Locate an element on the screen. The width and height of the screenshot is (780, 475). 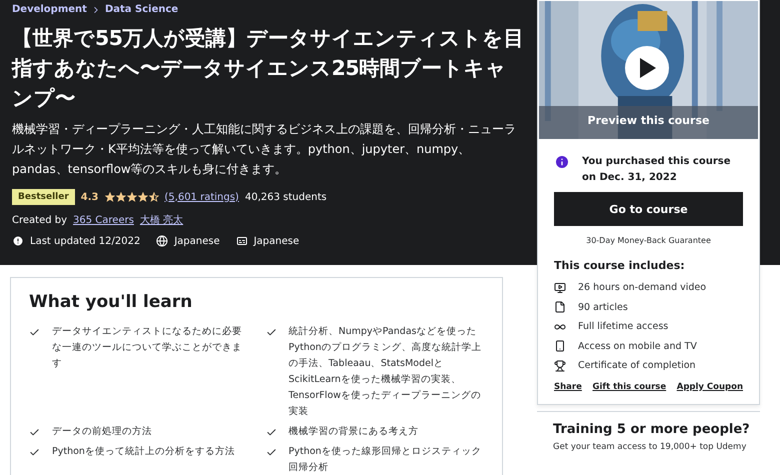
course-title: 【世界で55万人が受講】データサイエンティストを目指すあなたへ〜データサイエンス25時間ブートキャンプ〜 is located at coordinates (268, 68).